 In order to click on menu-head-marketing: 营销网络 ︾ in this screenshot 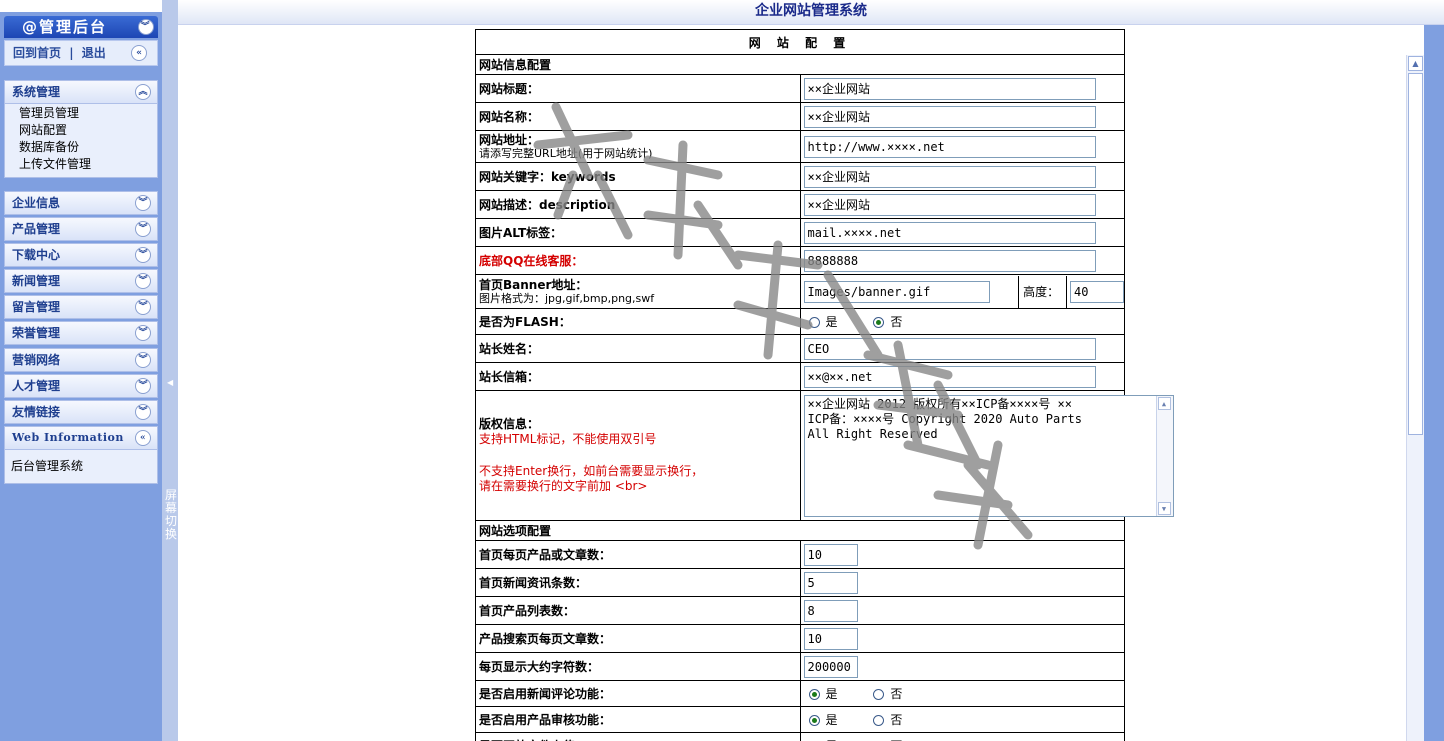, I will do `click(81, 360)`.